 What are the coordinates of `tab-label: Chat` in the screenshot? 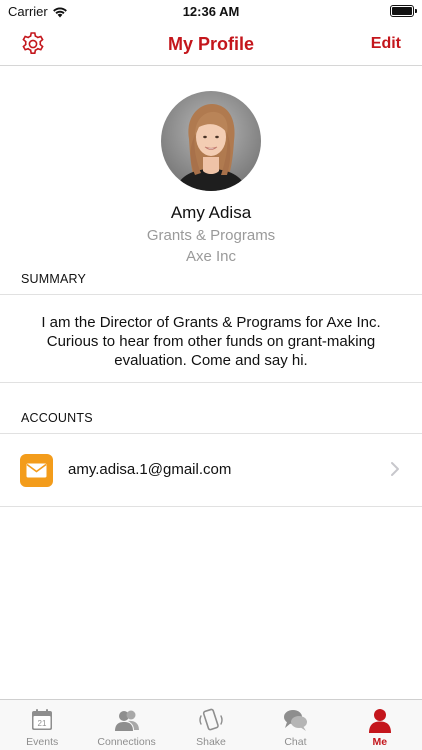 It's located at (295, 742).